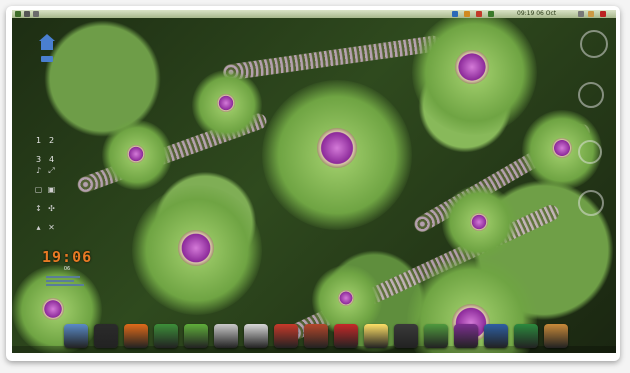  Describe the element at coordinates (106, 336) in the screenshot. I see `terminal-icon` at that location.